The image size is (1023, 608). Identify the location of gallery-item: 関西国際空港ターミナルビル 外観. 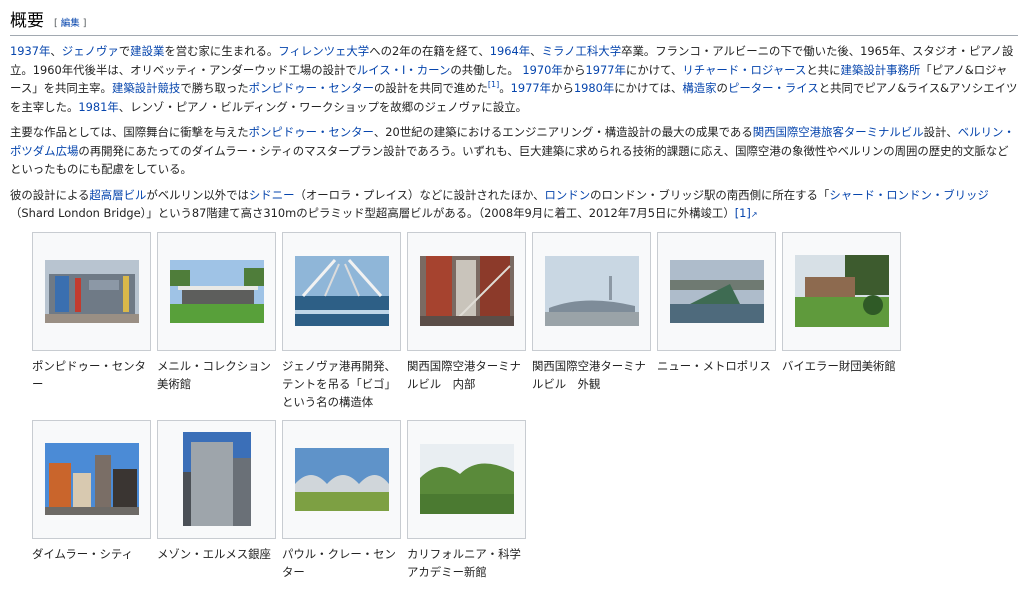
(591, 325).